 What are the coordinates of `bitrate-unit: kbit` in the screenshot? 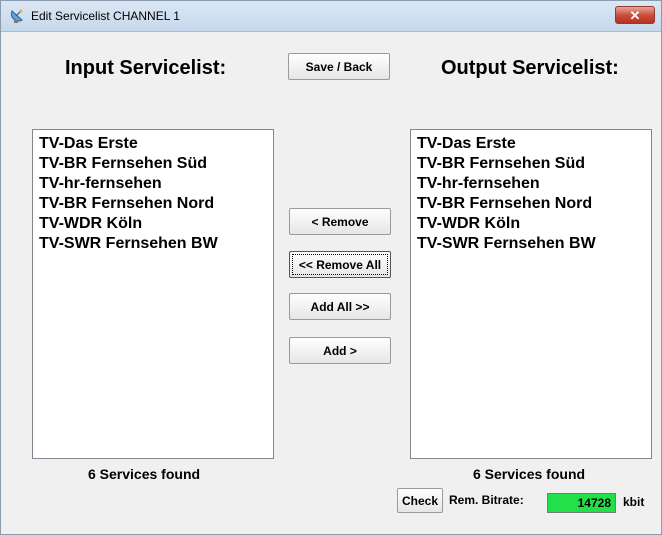 It's located at (634, 502).